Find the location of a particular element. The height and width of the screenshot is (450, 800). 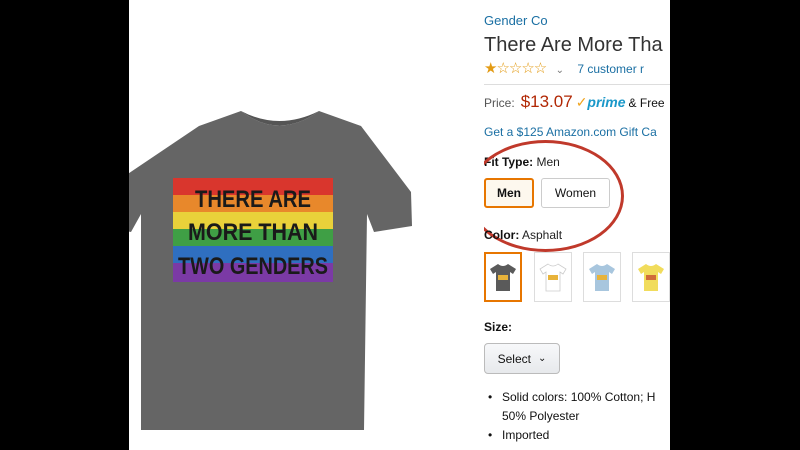

reviews-link: 7 customer r is located at coordinates (610, 69).